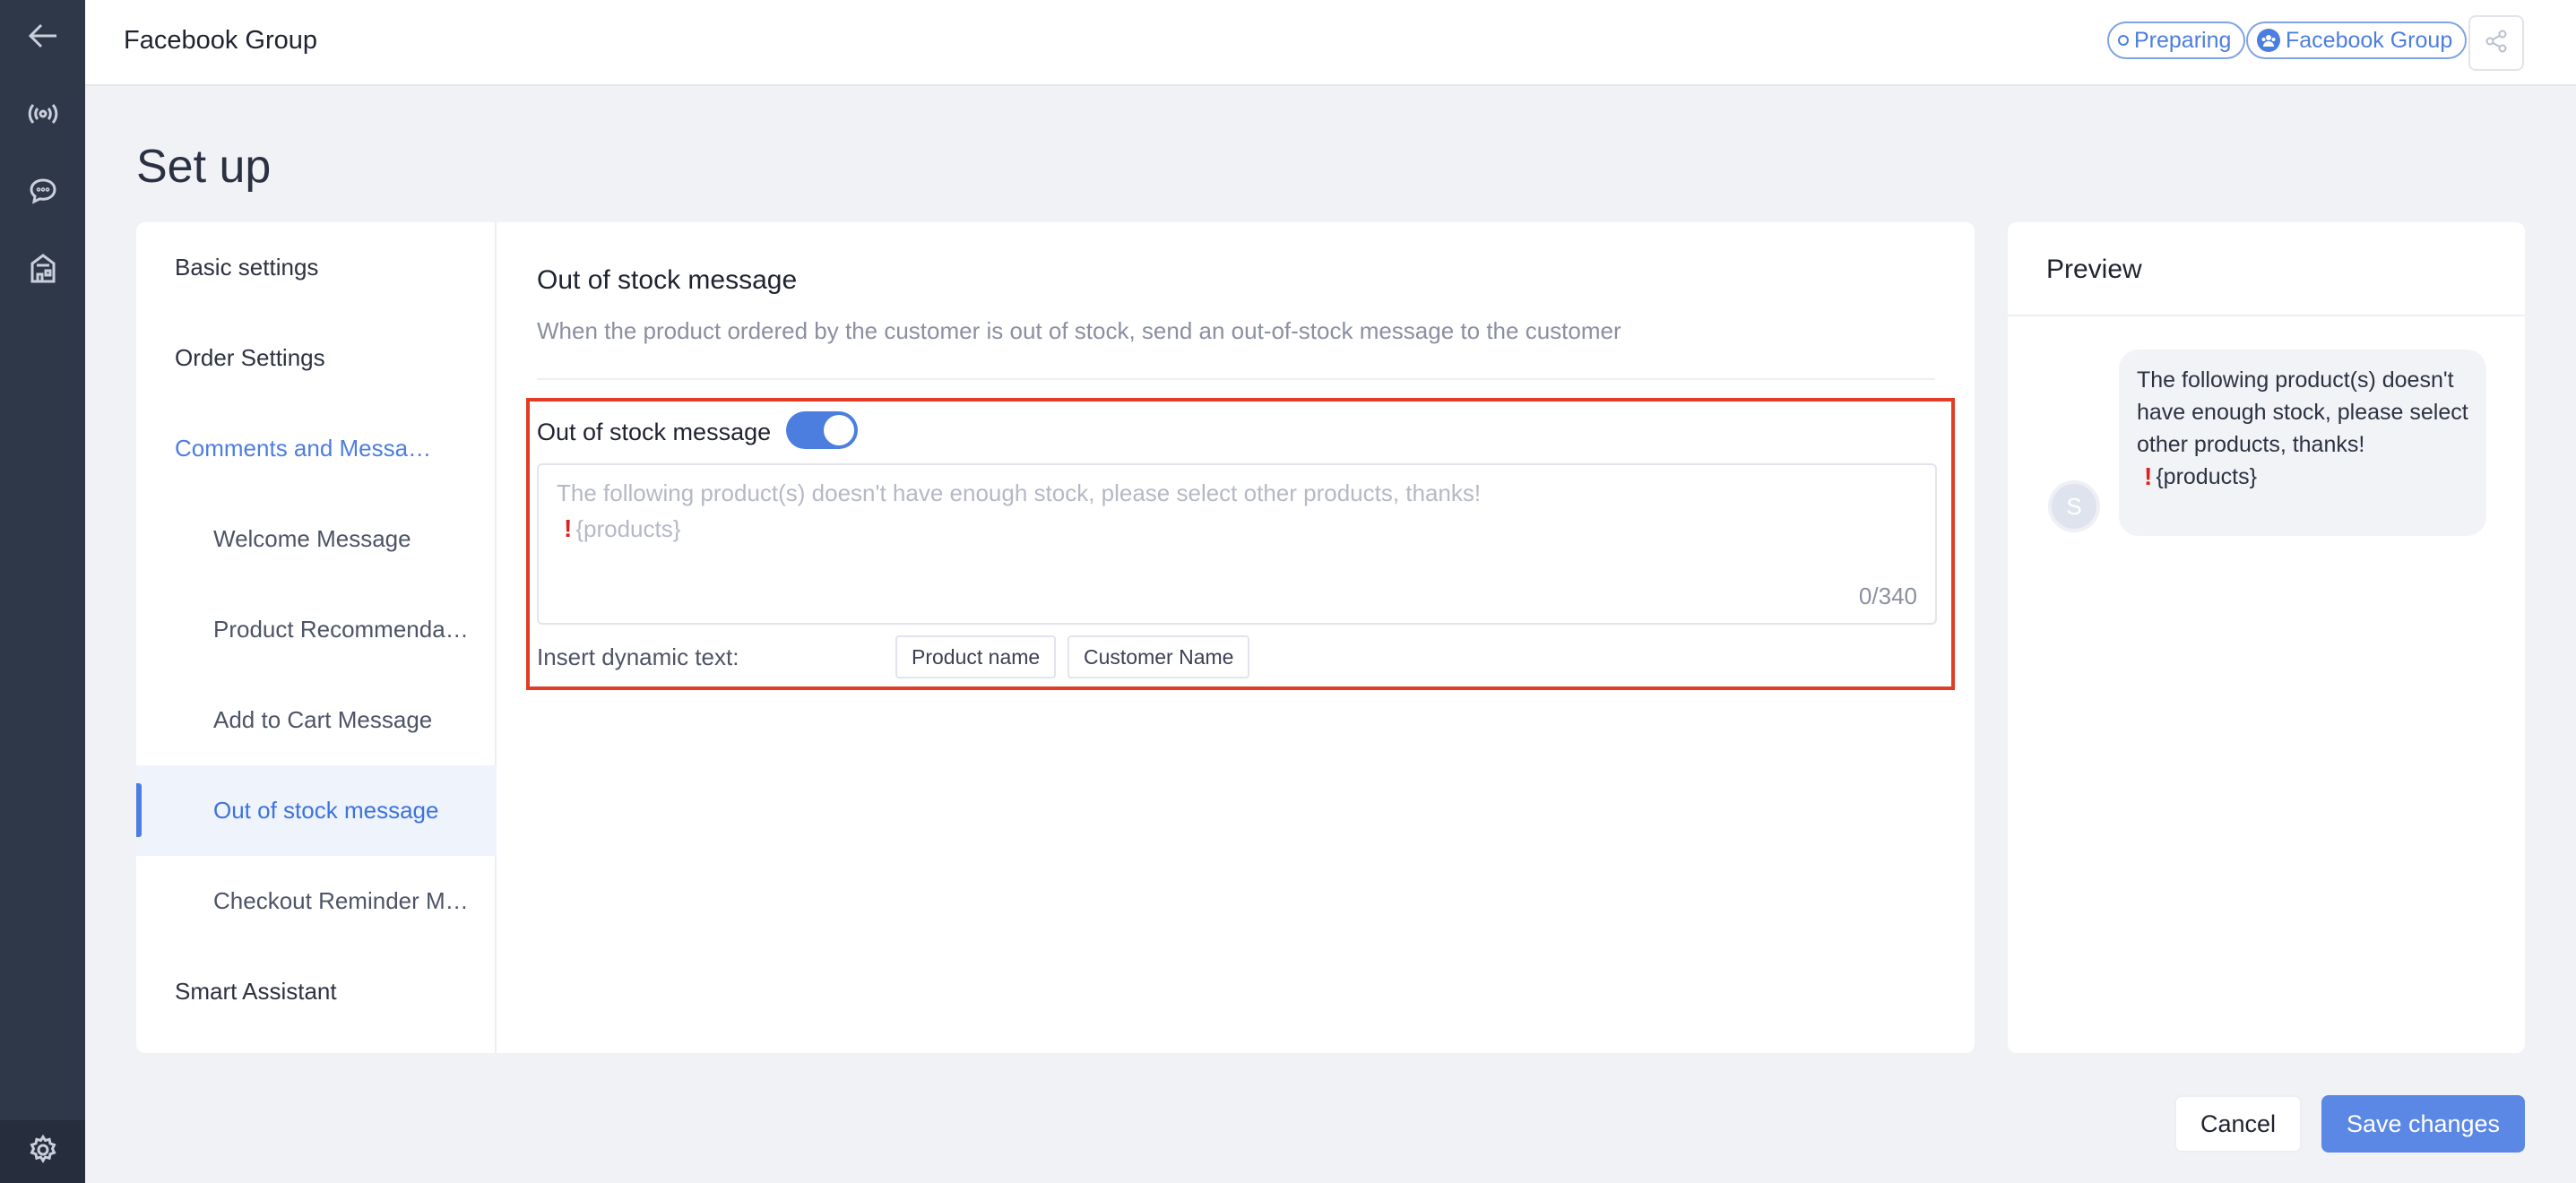  What do you see at coordinates (822, 430) in the screenshot?
I see `out-of-stock-toggle` at bounding box center [822, 430].